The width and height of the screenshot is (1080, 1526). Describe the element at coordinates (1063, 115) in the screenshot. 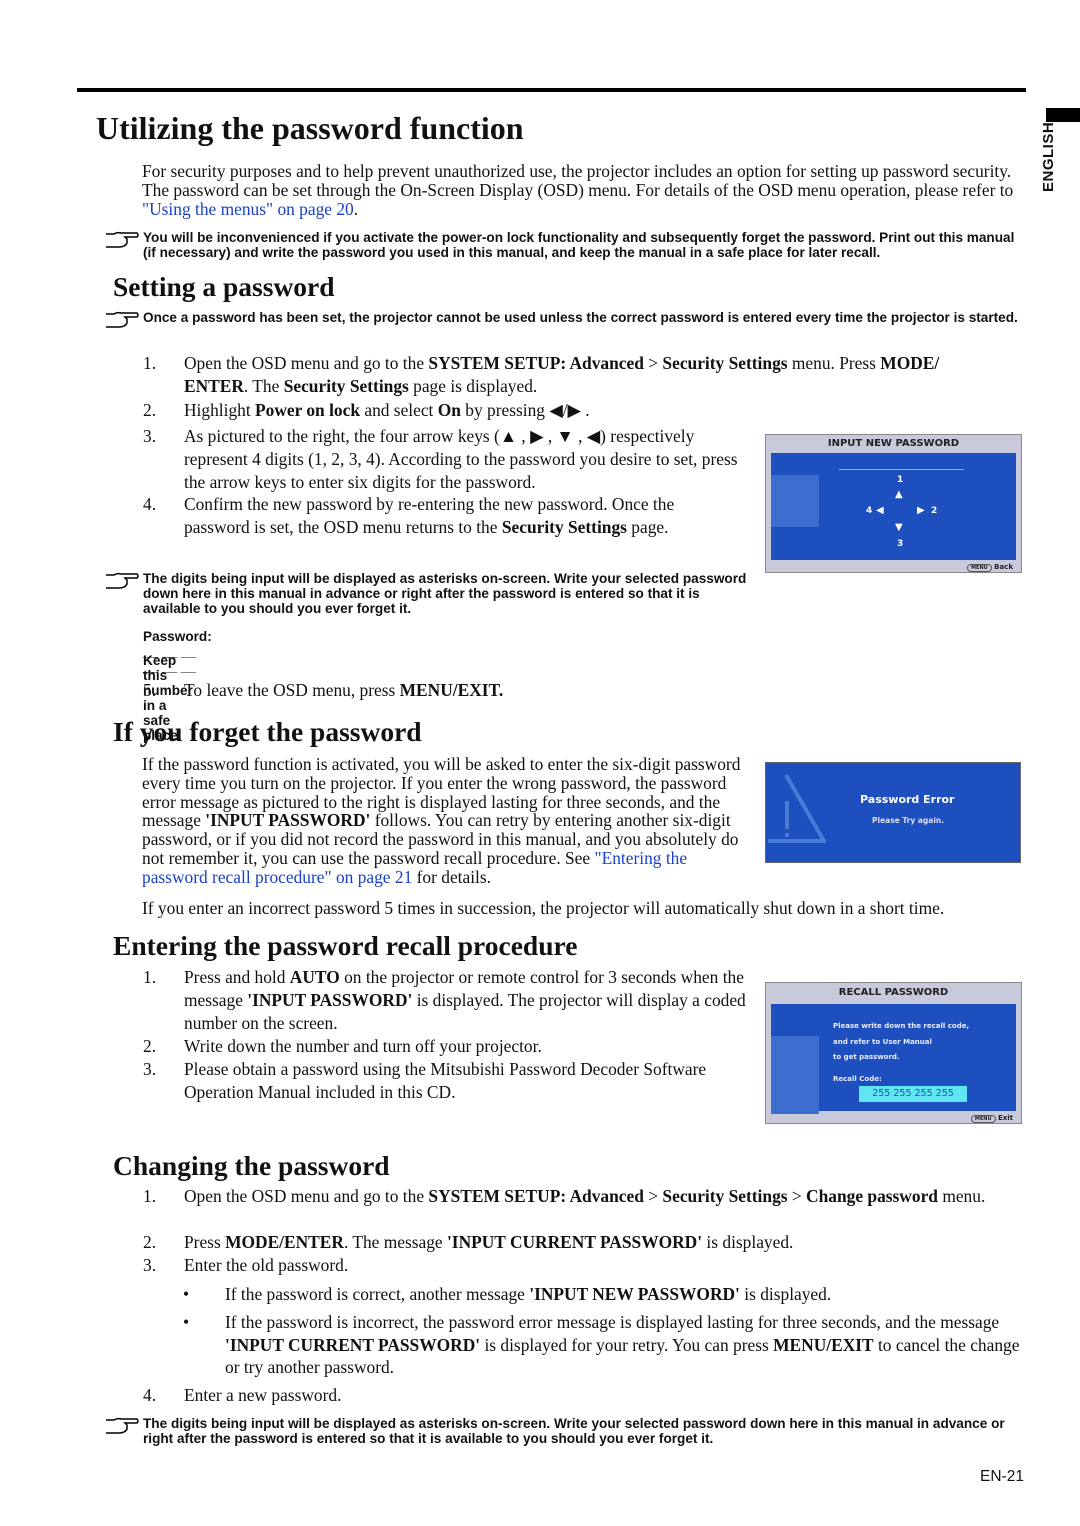

I see `language-tab` at that location.